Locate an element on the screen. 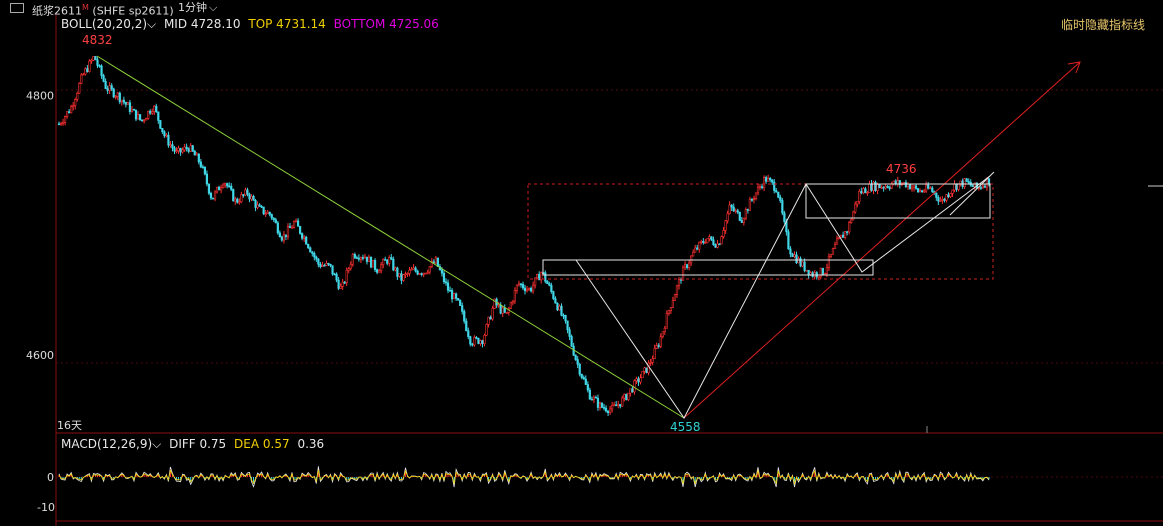 Image resolution: width=1163 pixels, height=526 pixels. price-annotation: 4558 is located at coordinates (685, 427).